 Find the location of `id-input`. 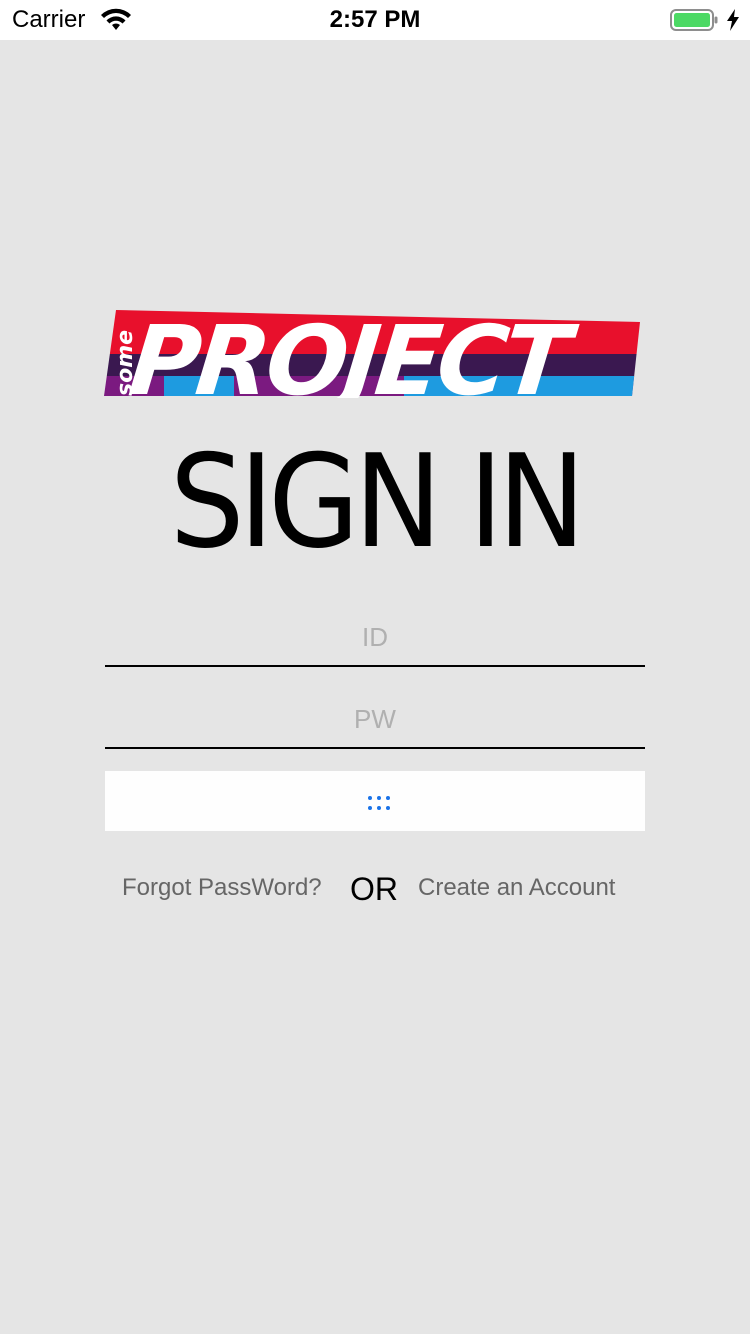

id-input is located at coordinates (375, 638).